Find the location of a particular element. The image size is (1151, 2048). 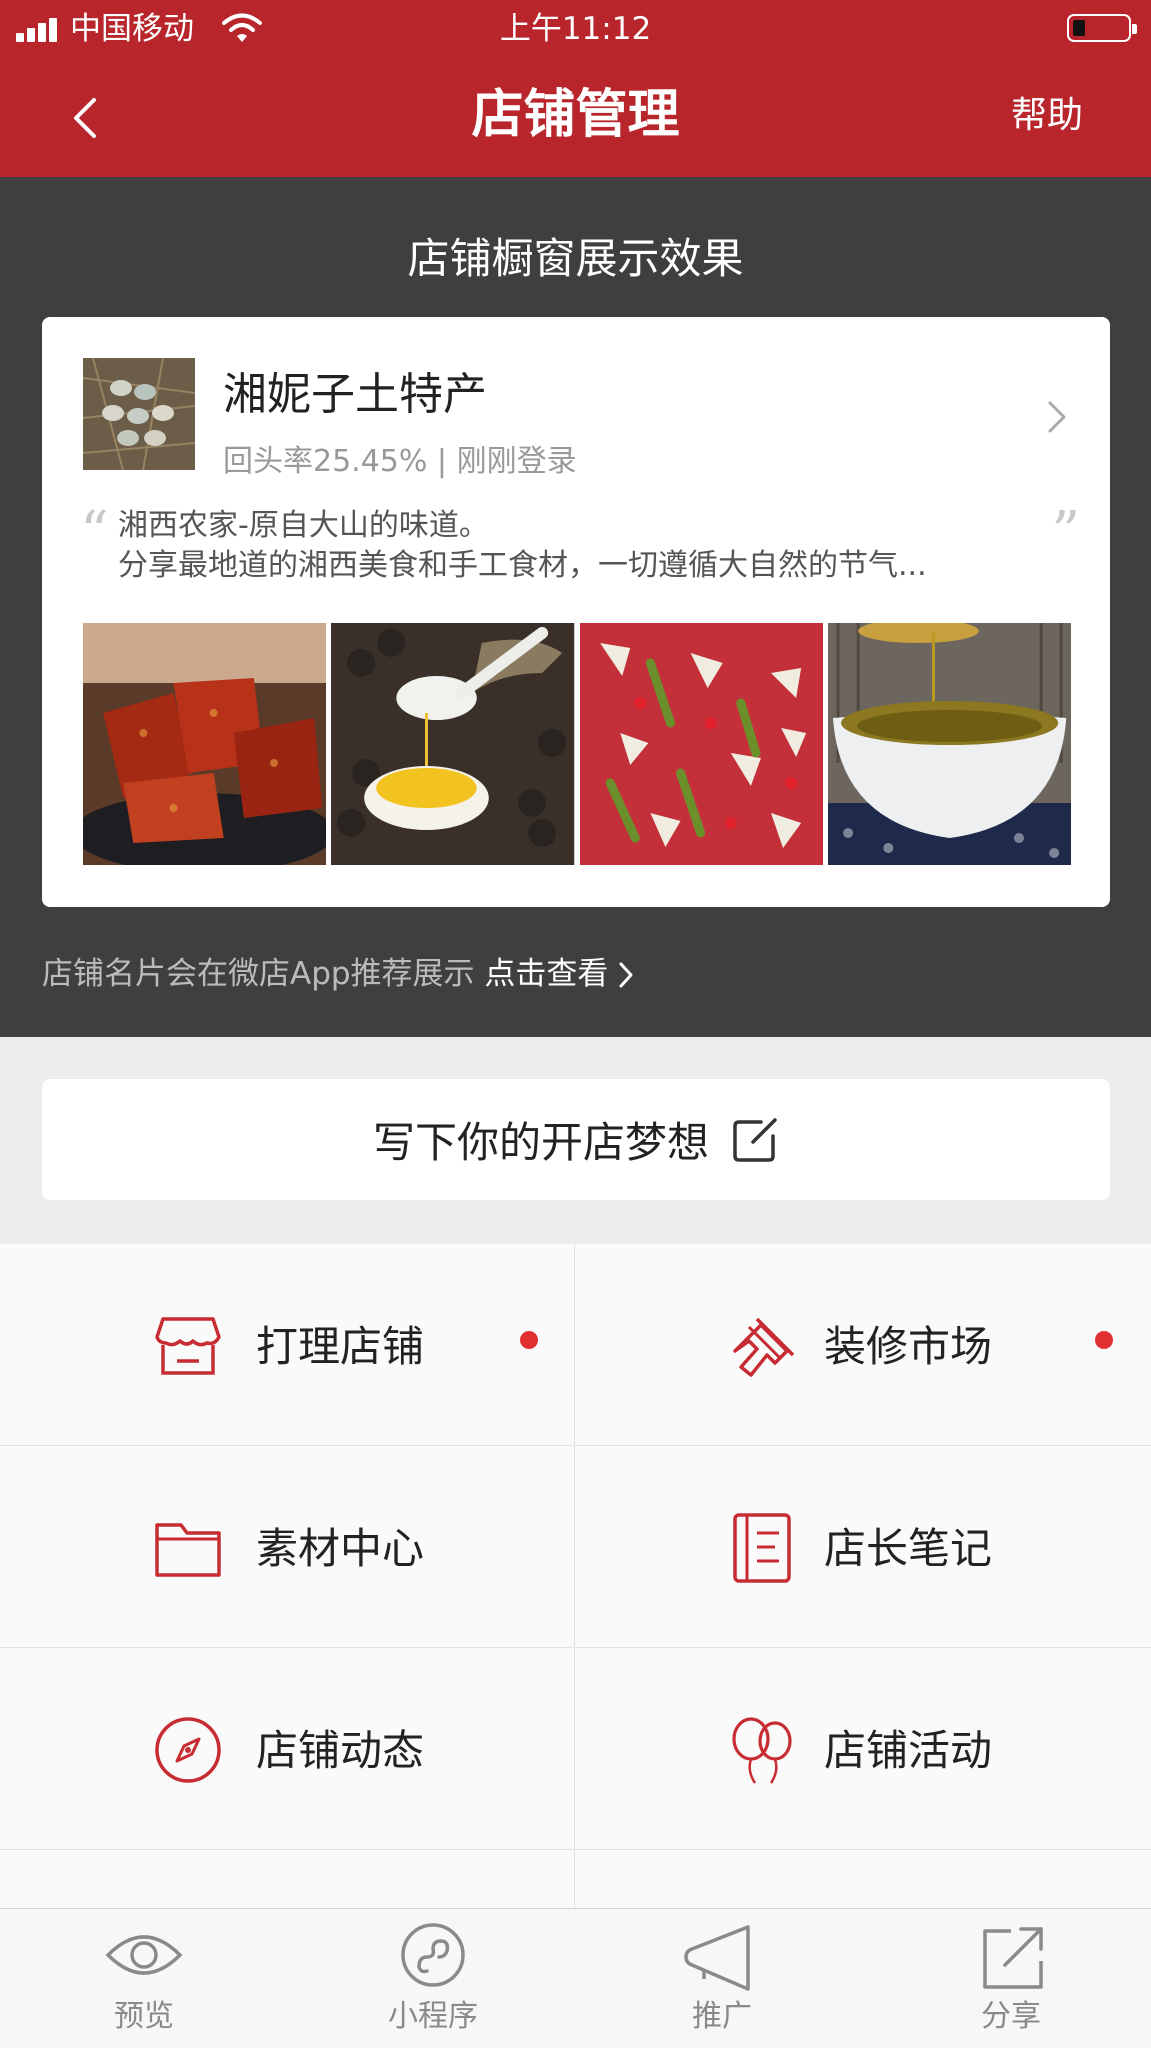

menu-item-label: 装修市场 is located at coordinates (908, 1346).